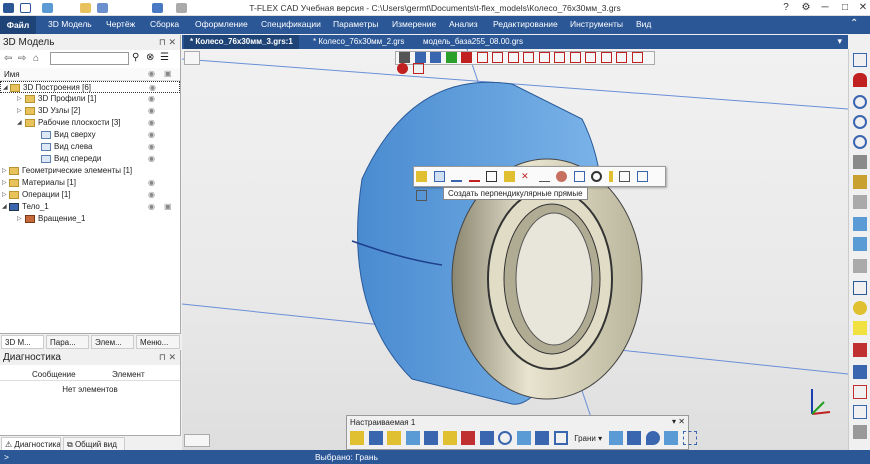 The height and width of the screenshot is (464, 870). What do you see at coordinates (402, 69) in the screenshot?
I see `sphere-icon` at bounding box center [402, 69].